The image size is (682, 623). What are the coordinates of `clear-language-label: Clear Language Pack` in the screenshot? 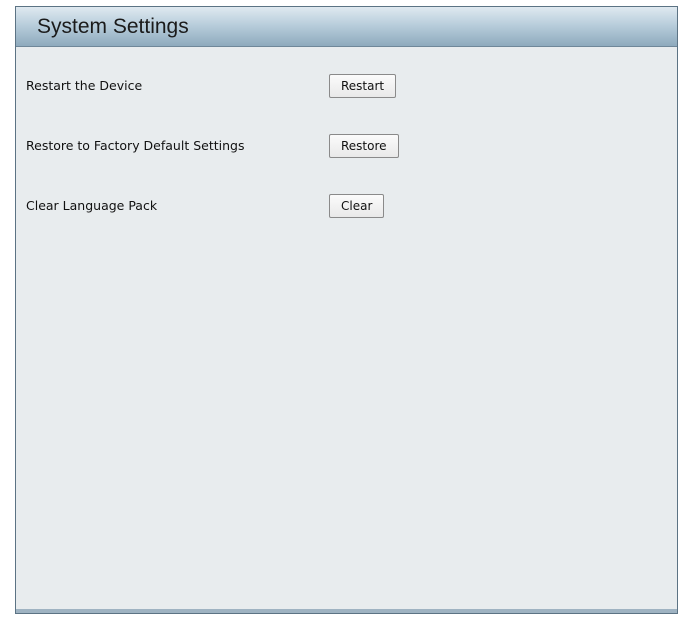 It's located at (92, 205).